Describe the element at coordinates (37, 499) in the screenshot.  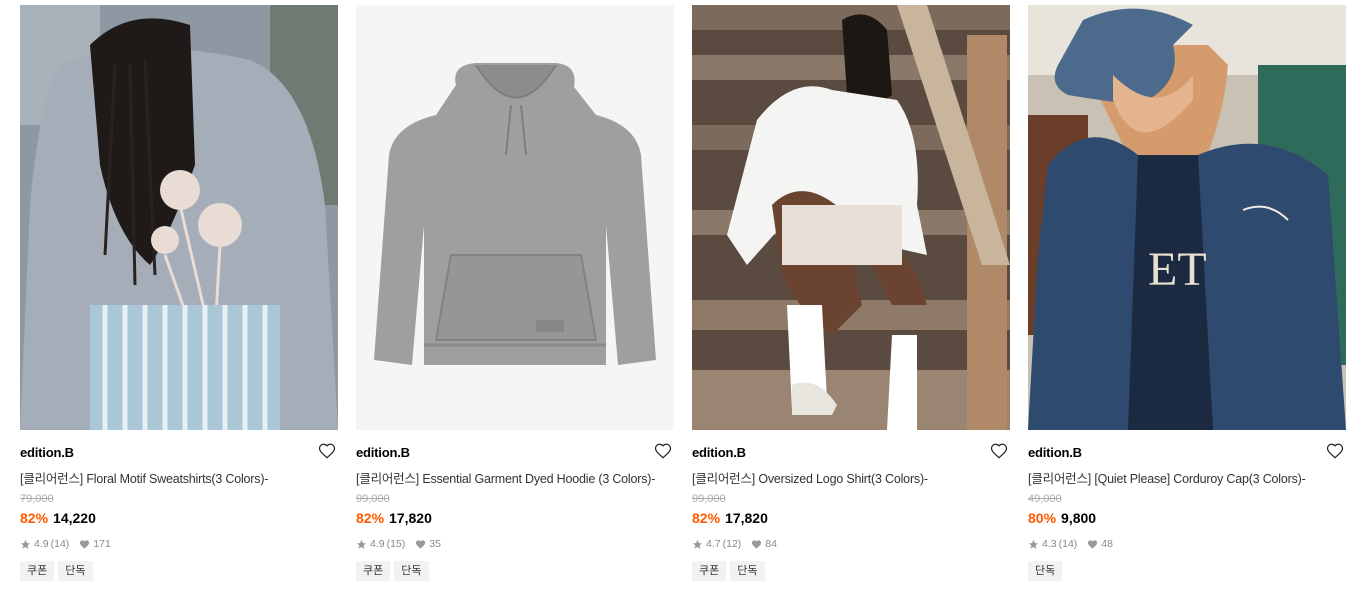
I see `original-price: 79,000` at that location.